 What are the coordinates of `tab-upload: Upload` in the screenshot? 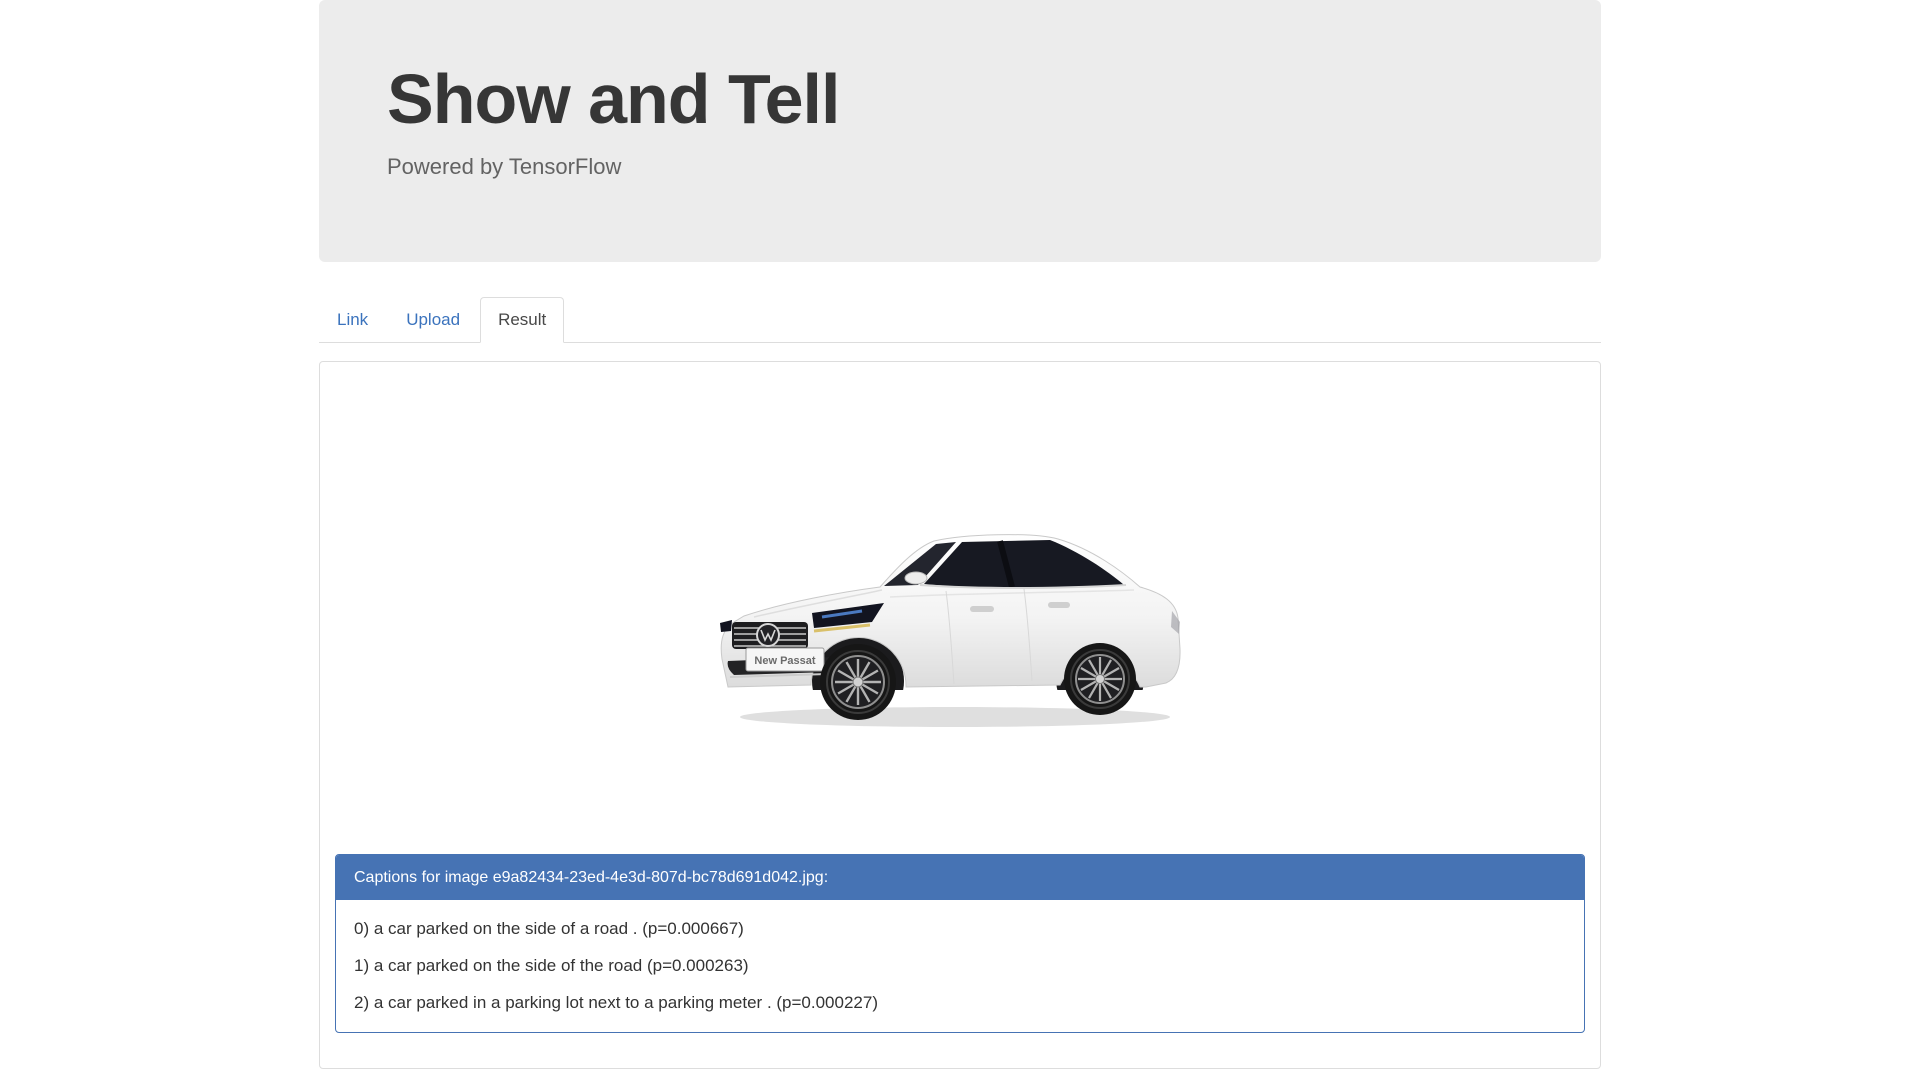 It's located at (433, 320).